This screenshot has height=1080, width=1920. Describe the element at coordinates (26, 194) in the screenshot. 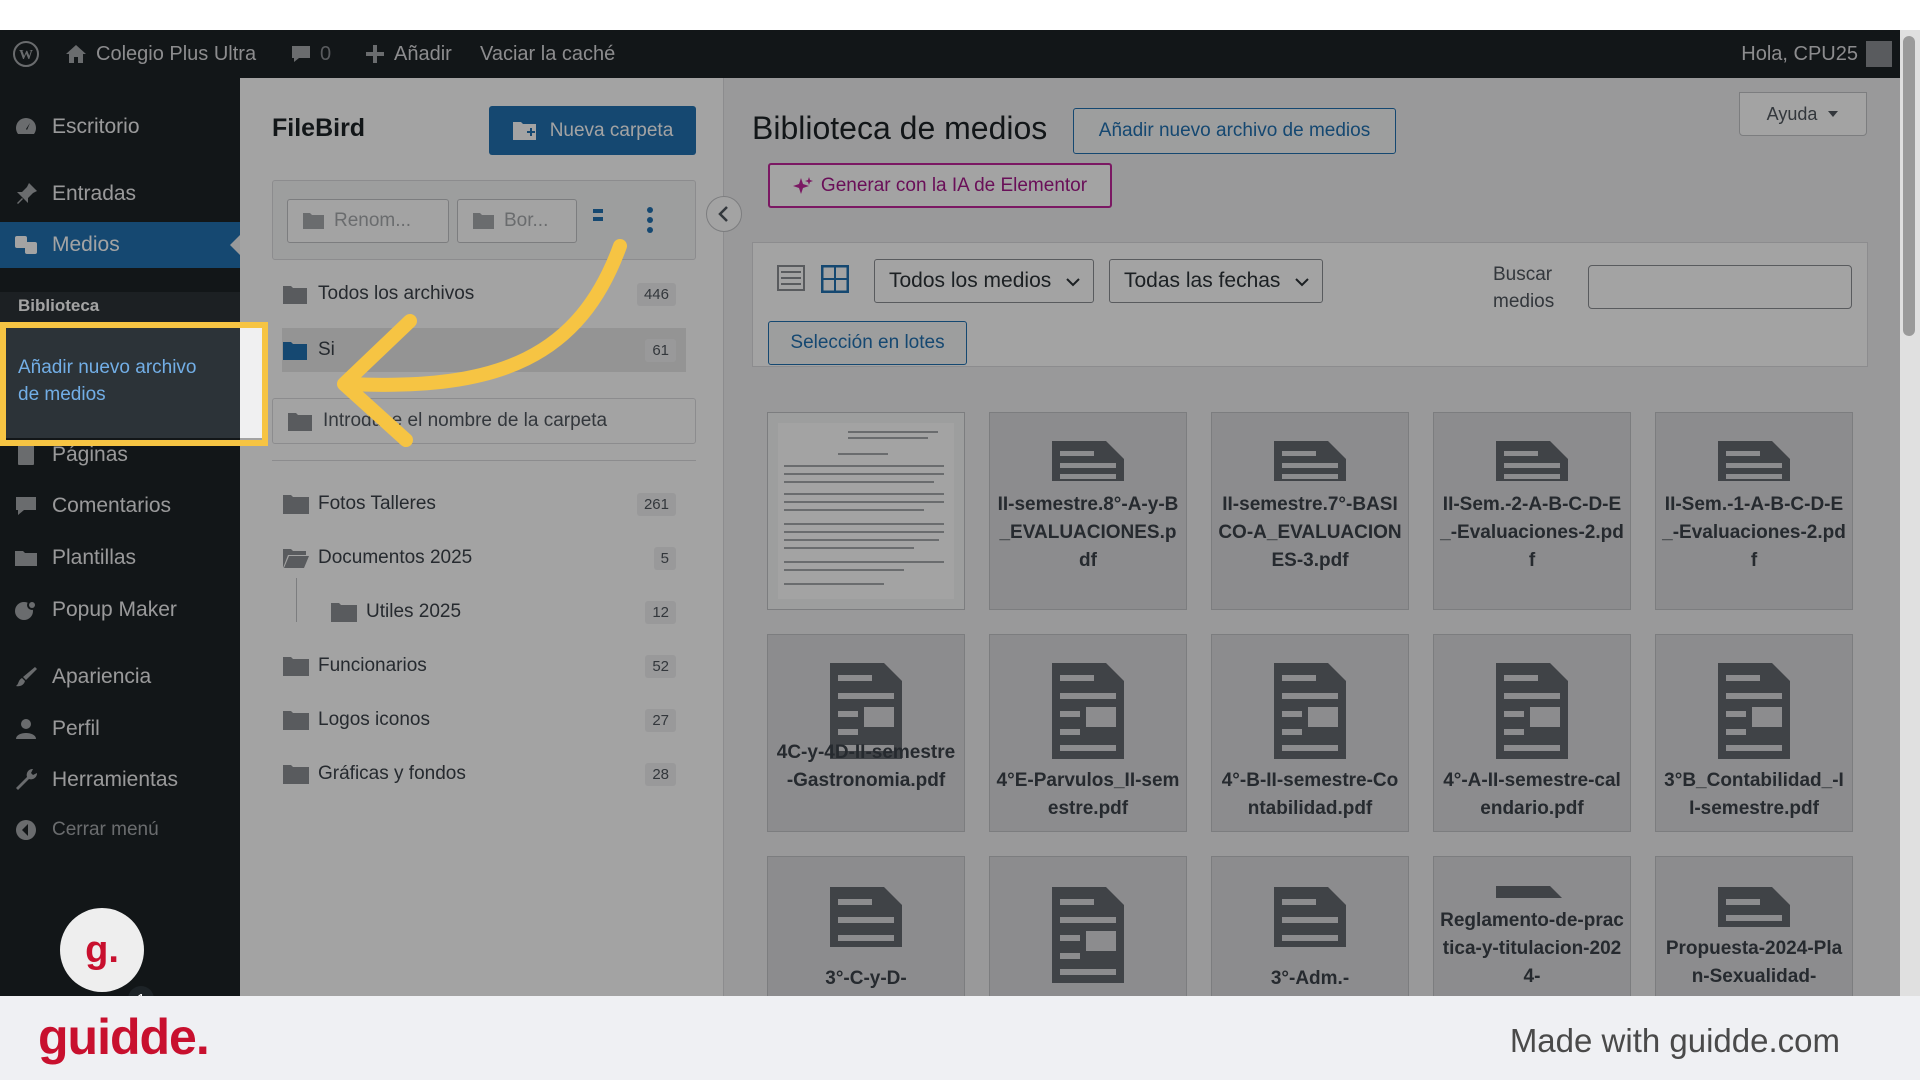

I see `pin-icon` at that location.